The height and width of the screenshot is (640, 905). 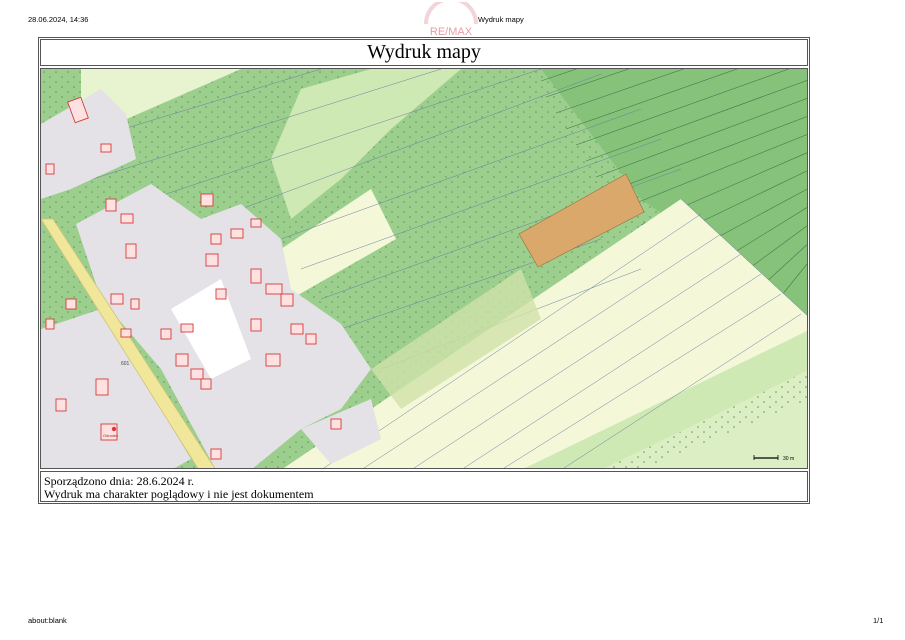 I want to click on poi-label: Ośrodek, so click(x=110, y=435).